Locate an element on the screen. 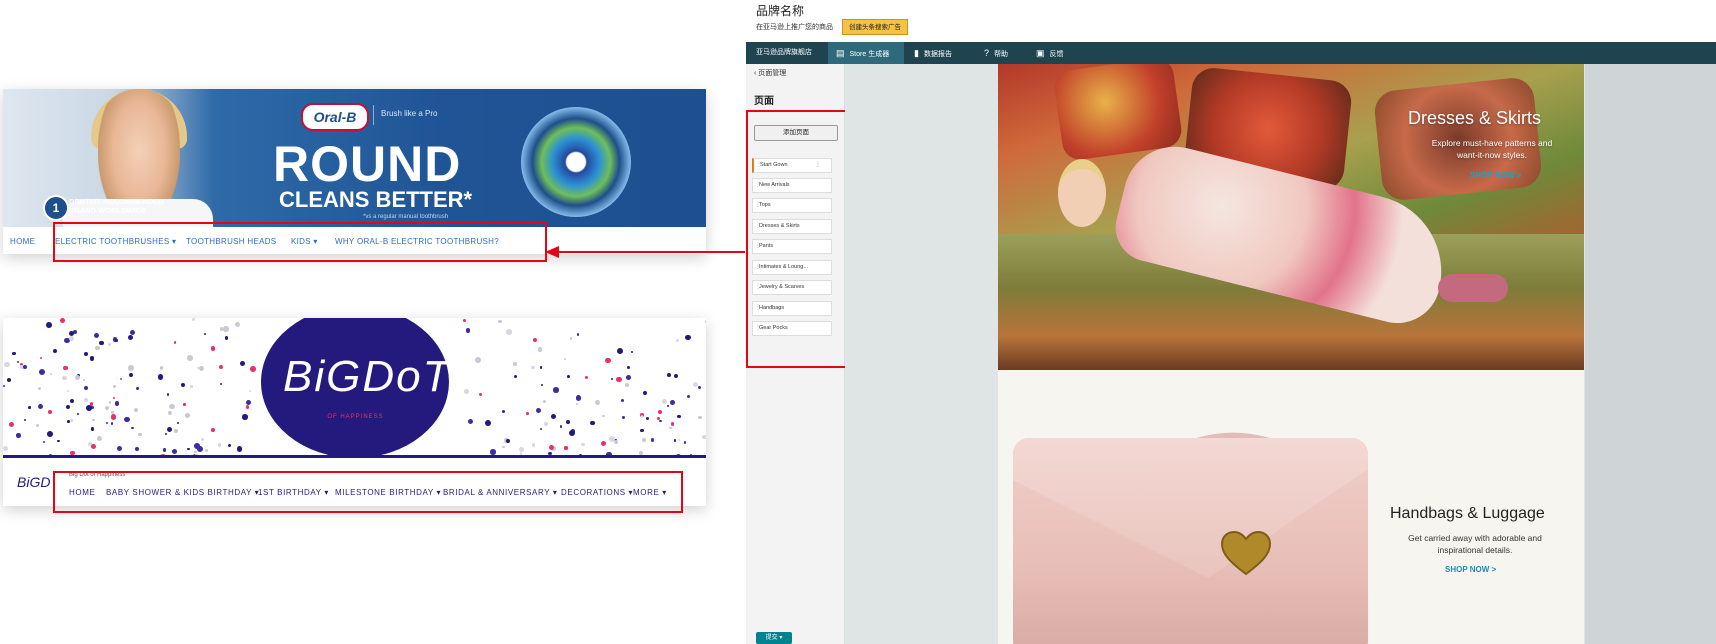 This screenshot has width=1716, height=644. tab-amazon-stores: 亚马逊品牌旗舰店 is located at coordinates (784, 53).